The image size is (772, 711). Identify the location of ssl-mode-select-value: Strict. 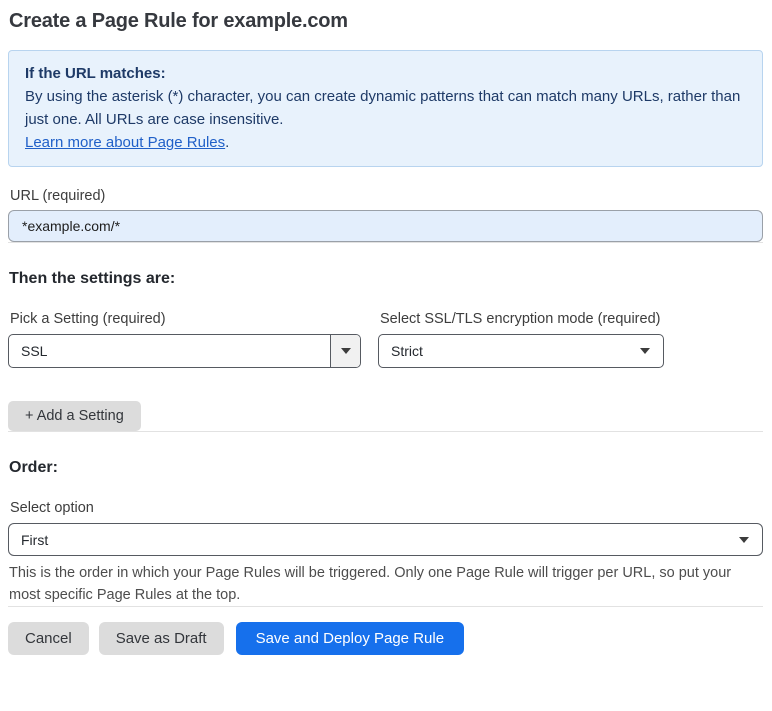
(407, 351).